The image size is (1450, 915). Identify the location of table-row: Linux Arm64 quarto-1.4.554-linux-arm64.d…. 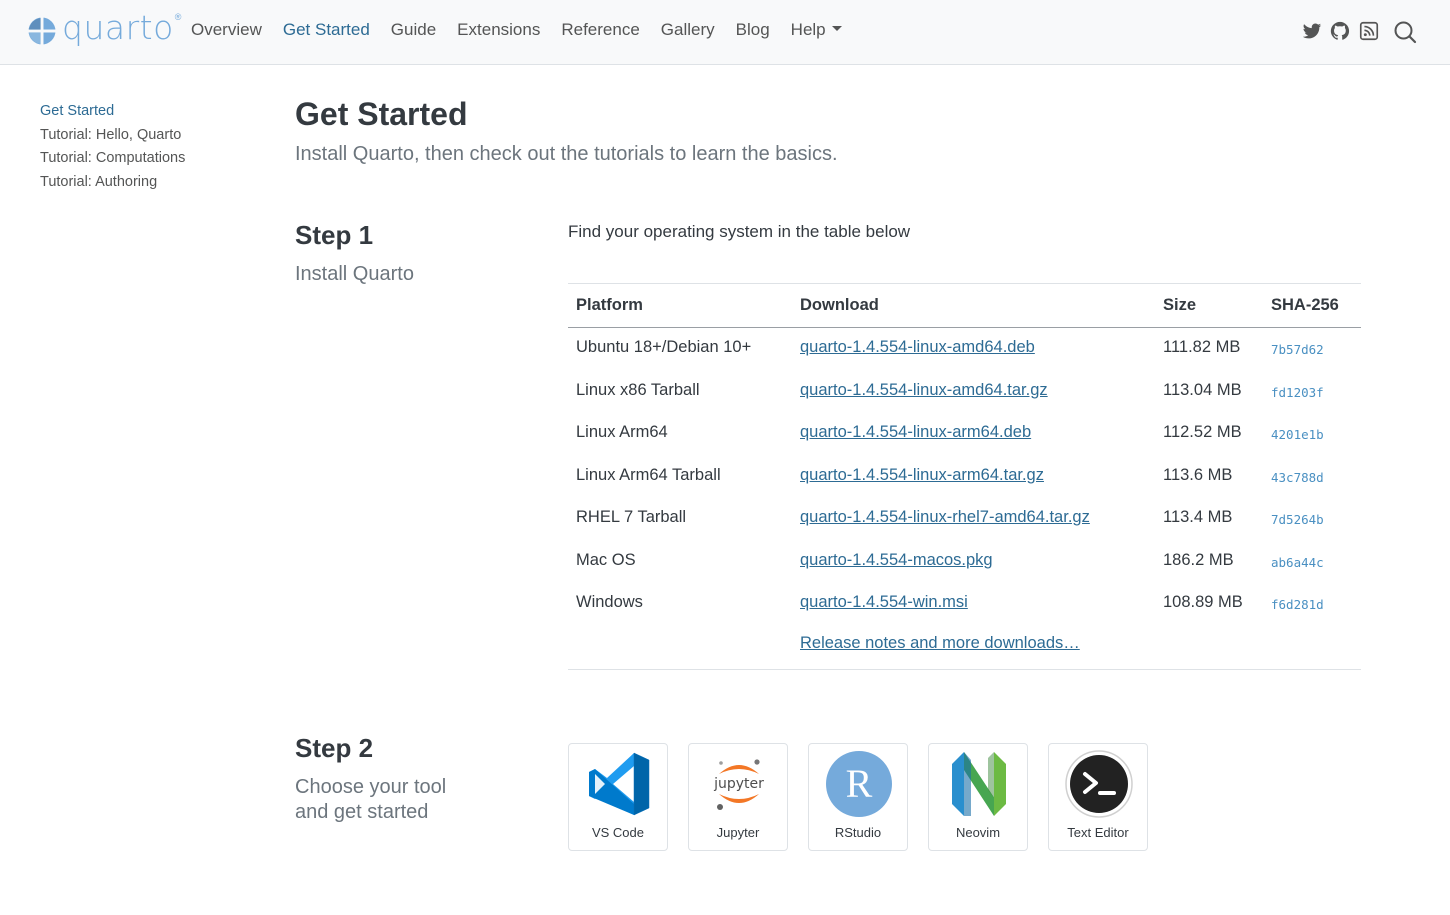
(964, 434).